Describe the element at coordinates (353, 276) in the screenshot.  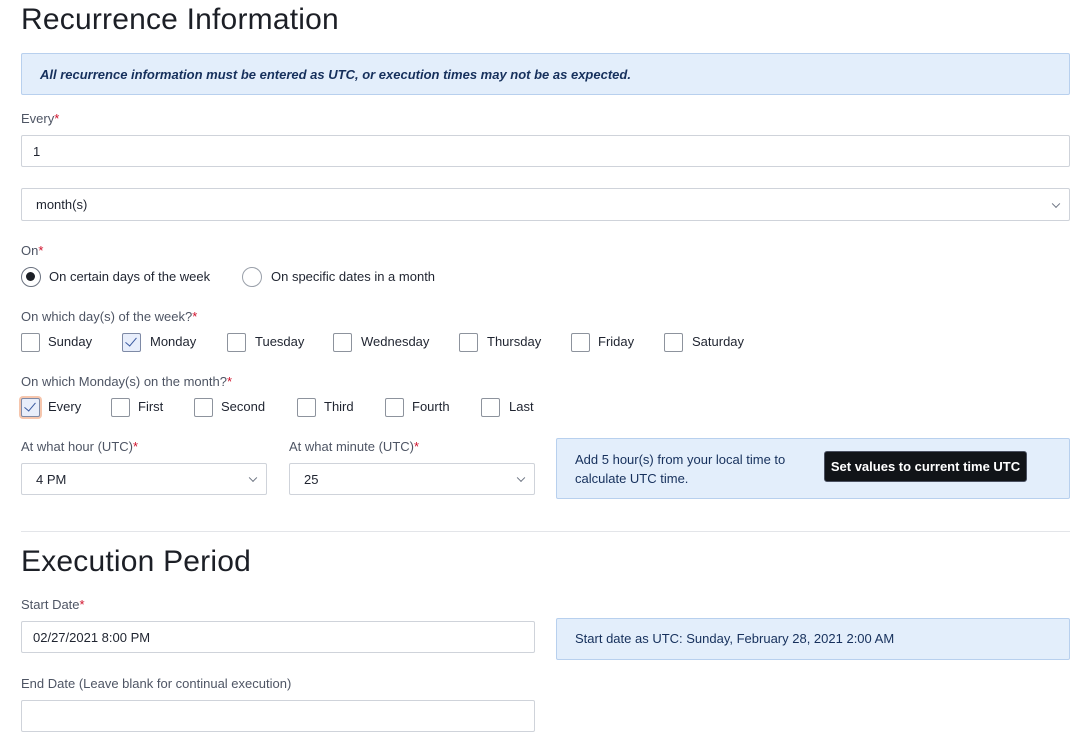
I see `radio-specific-dates-label: On specific dates in a month` at that location.